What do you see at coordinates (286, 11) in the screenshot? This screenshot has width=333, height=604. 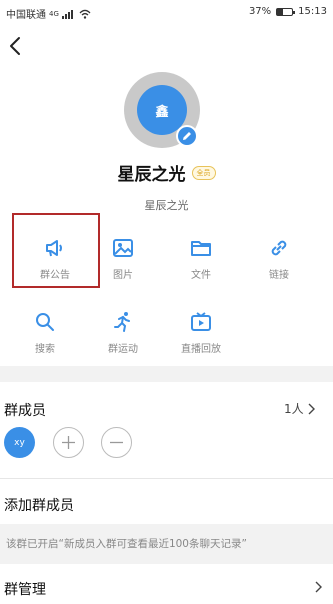 I see `battery-icon` at bounding box center [286, 11].